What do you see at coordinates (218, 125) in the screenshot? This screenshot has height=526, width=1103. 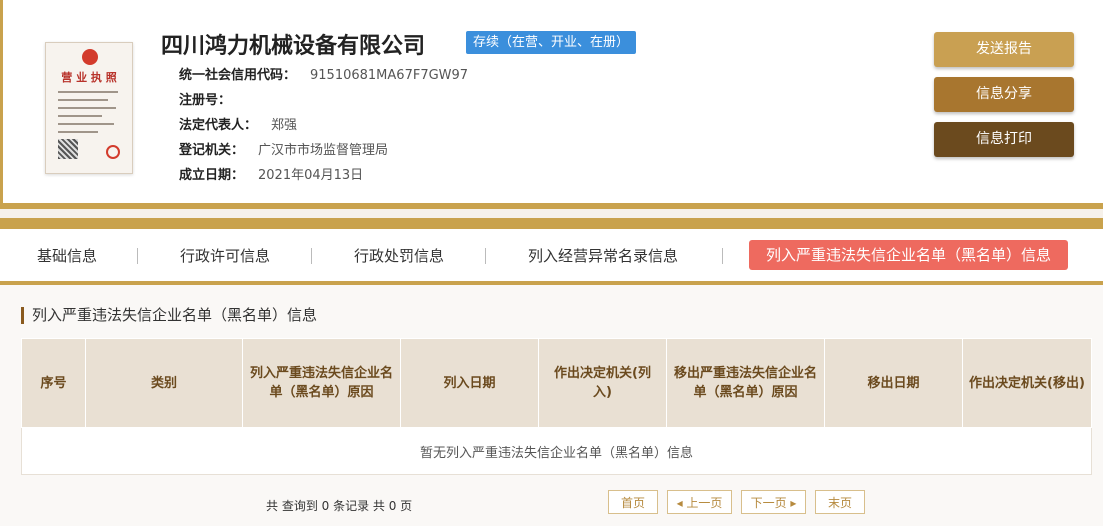 I see `legal-representative-label: 法定代表人：` at bounding box center [218, 125].